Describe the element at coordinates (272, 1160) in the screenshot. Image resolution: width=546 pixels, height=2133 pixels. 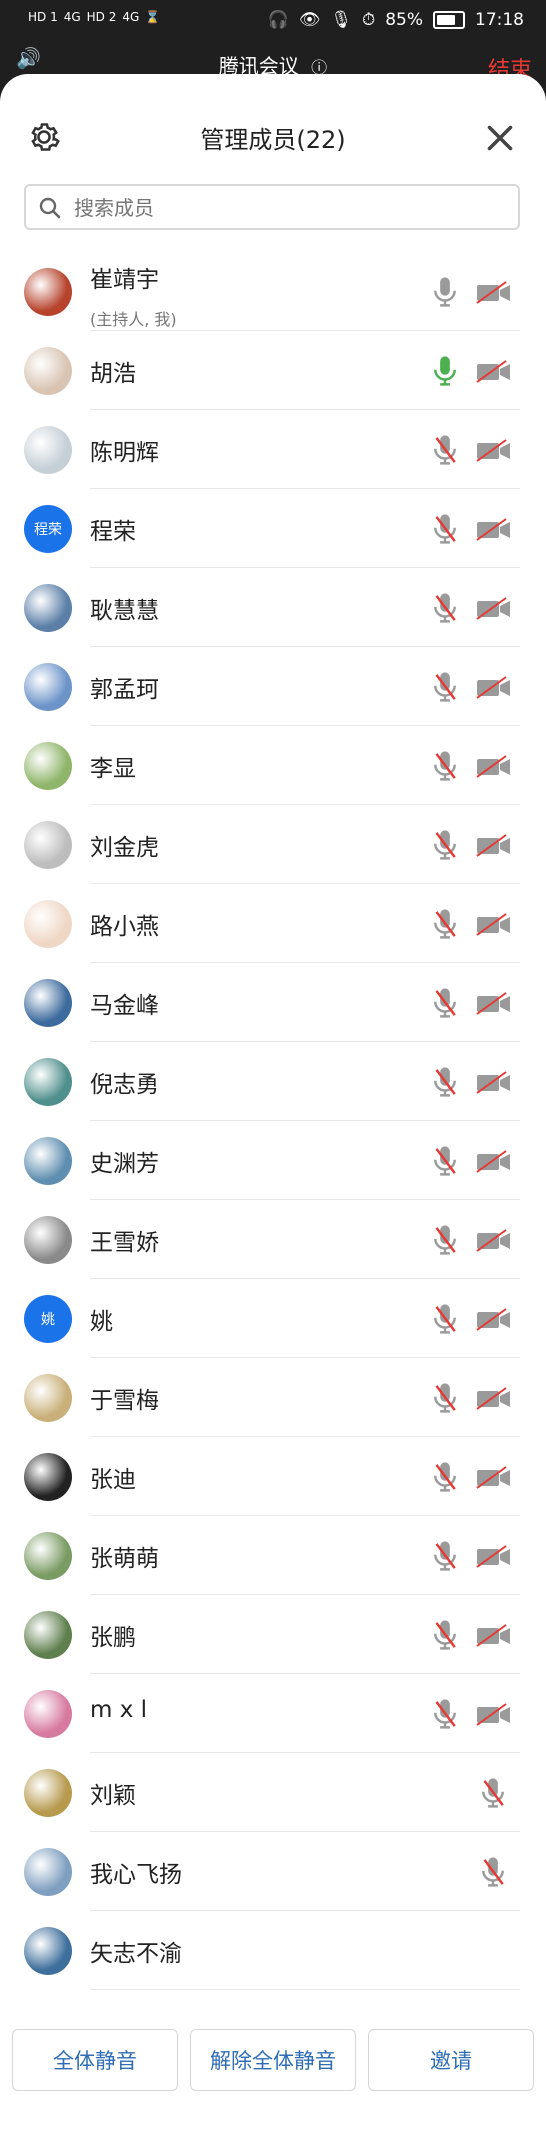
I see `member-row: 史渊芳` at that location.